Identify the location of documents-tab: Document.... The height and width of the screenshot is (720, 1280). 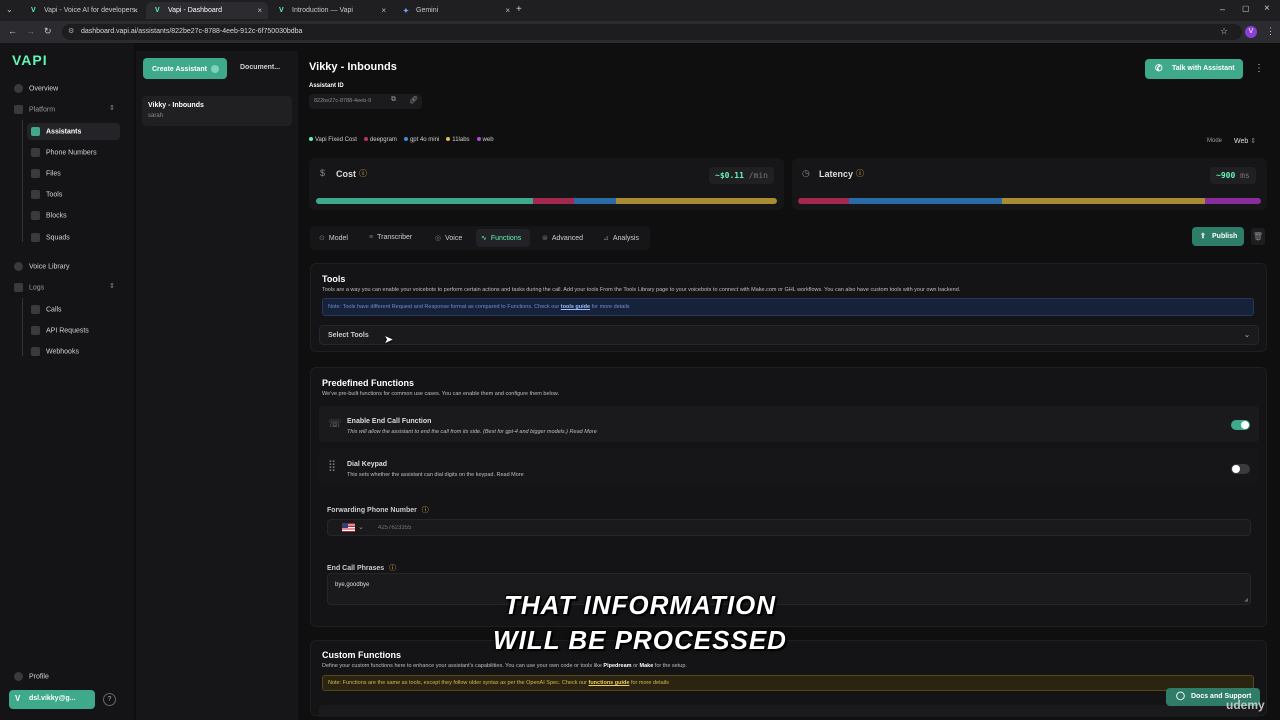
(260, 67).